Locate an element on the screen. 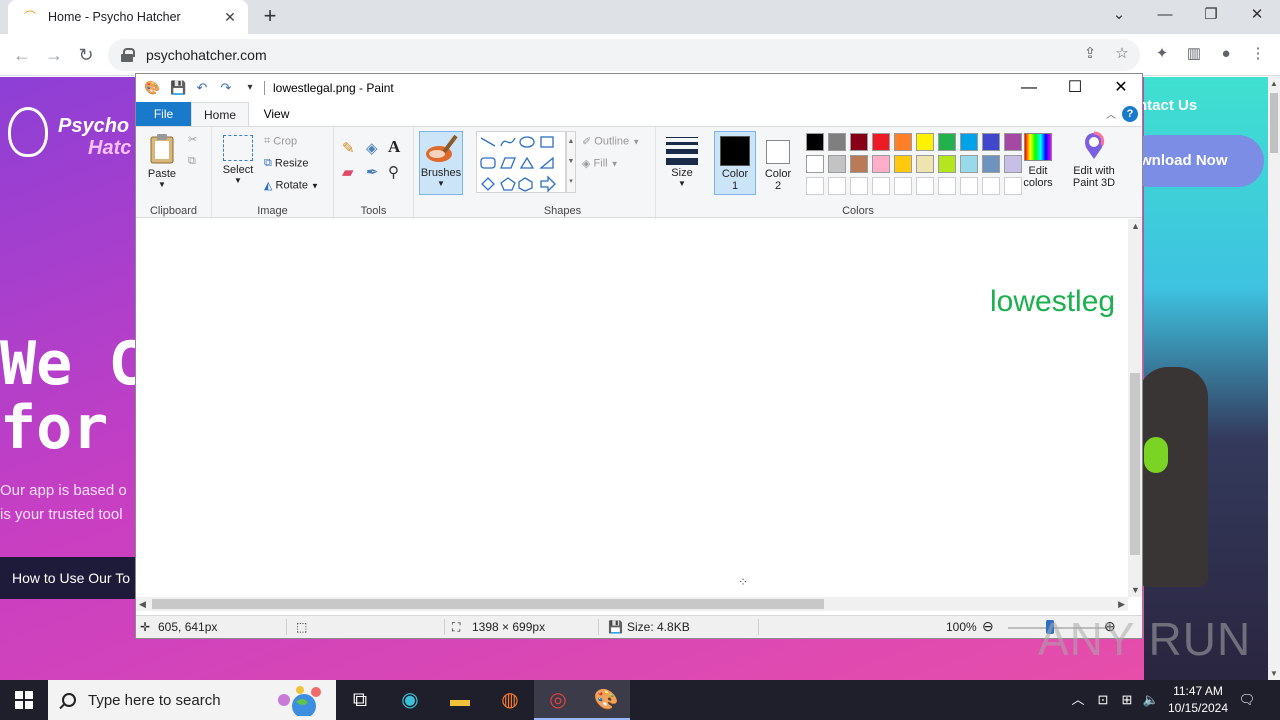  chrome-icon: ◎ is located at coordinates (558, 700).